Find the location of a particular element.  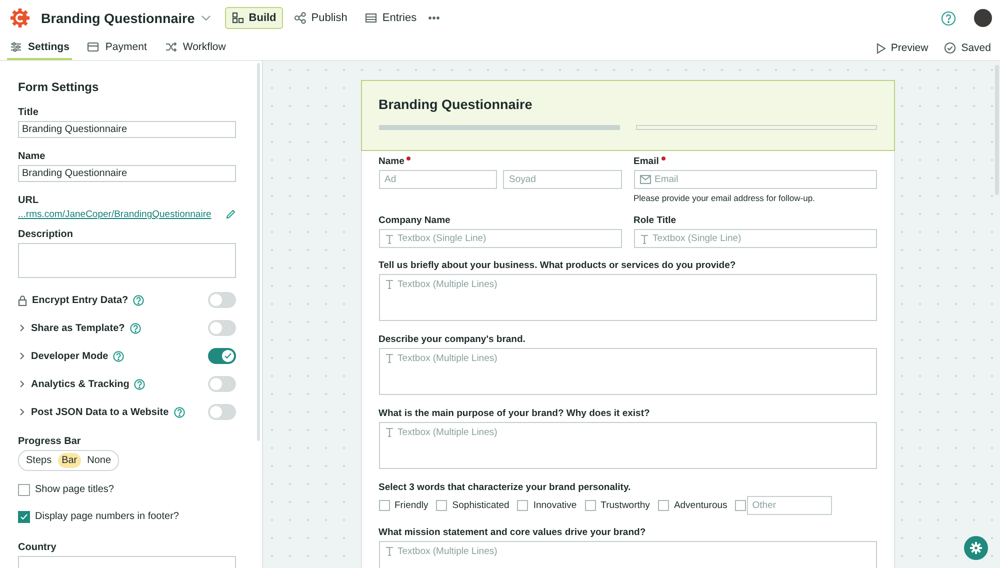

checkbox-label: Innovative is located at coordinates (555, 505).